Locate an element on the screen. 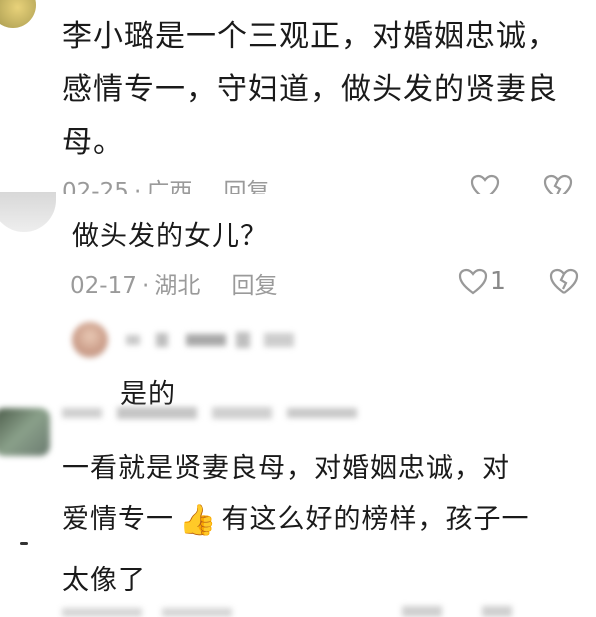 The height and width of the screenshot is (617, 596). comment-meta: 02-17 · 湖北 回复 is located at coordinates (220, 282).